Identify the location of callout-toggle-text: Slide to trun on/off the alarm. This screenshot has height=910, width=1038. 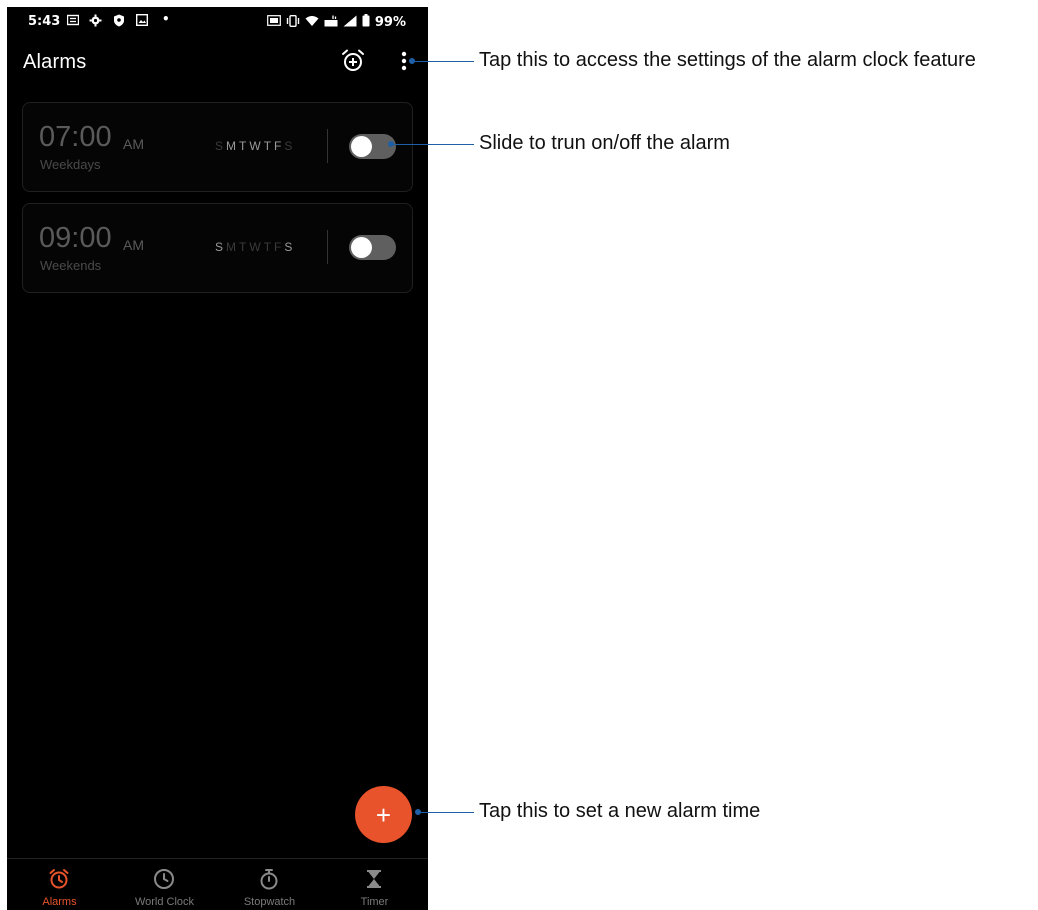
(604, 143).